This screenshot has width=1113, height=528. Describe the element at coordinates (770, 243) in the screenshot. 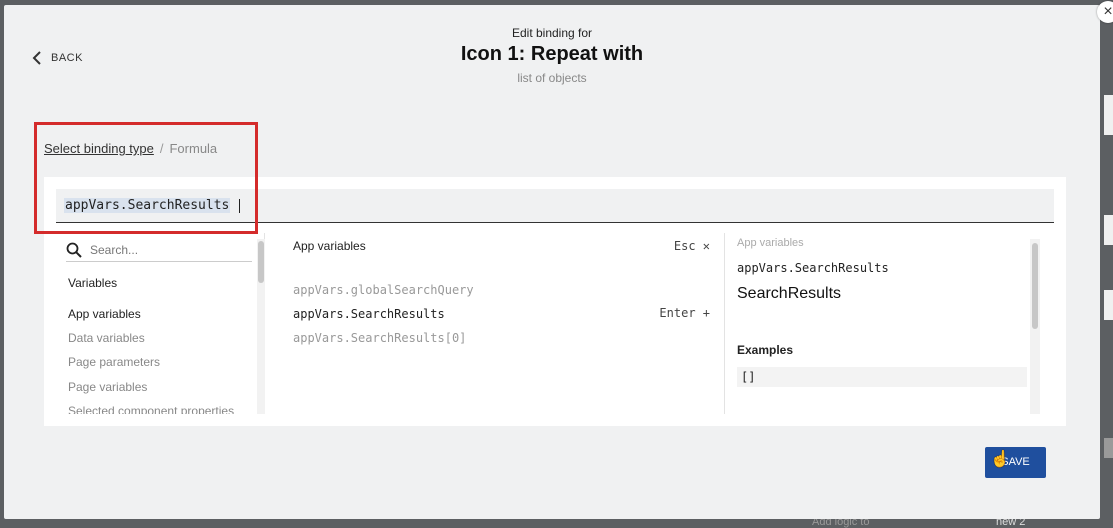

I see `info-category: App variables` at that location.